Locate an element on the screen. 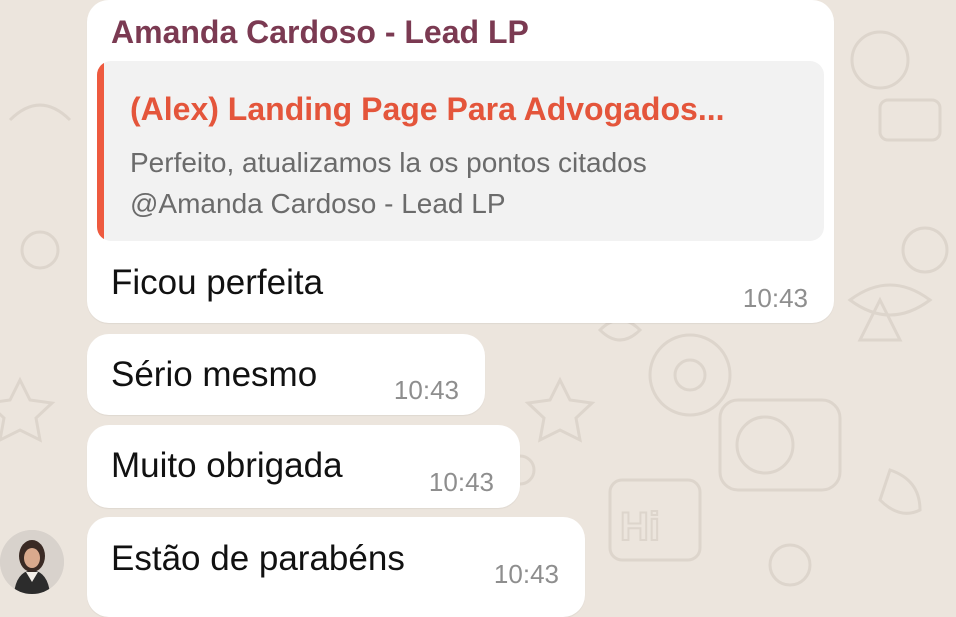  message-text: Estão de parabéns is located at coordinates (258, 558).